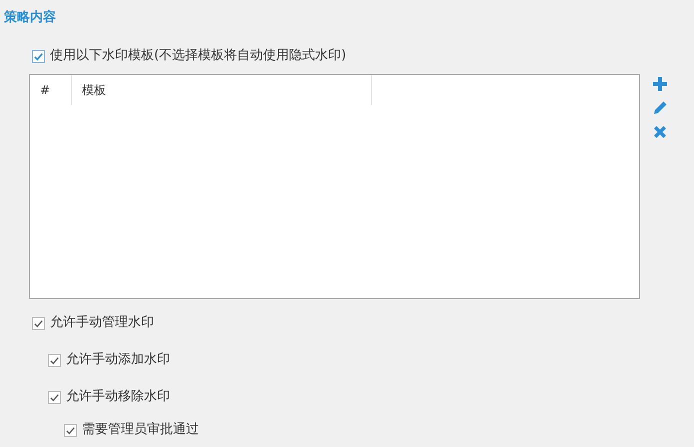 The image size is (694, 447). What do you see at coordinates (118, 360) in the screenshot?
I see `checkbox-label: 允许手动添加水印` at bounding box center [118, 360].